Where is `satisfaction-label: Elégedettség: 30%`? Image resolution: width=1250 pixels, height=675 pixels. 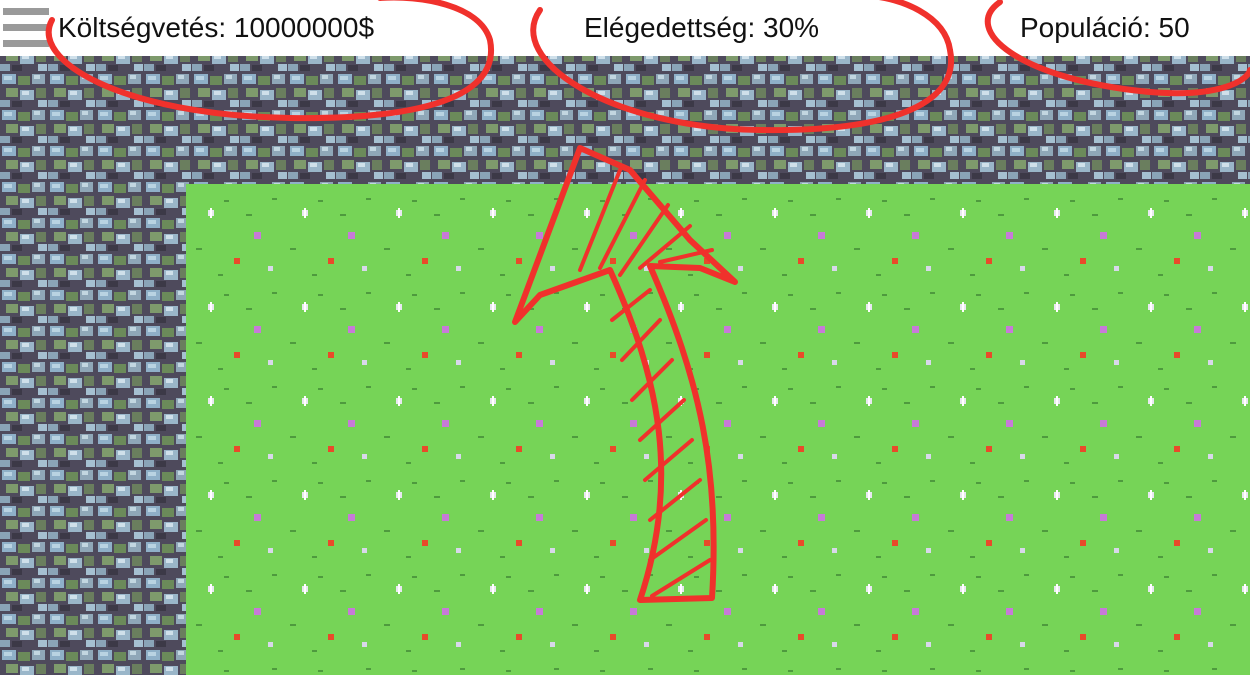
satisfaction-label: Elégedettség: 30% is located at coordinates (702, 27).